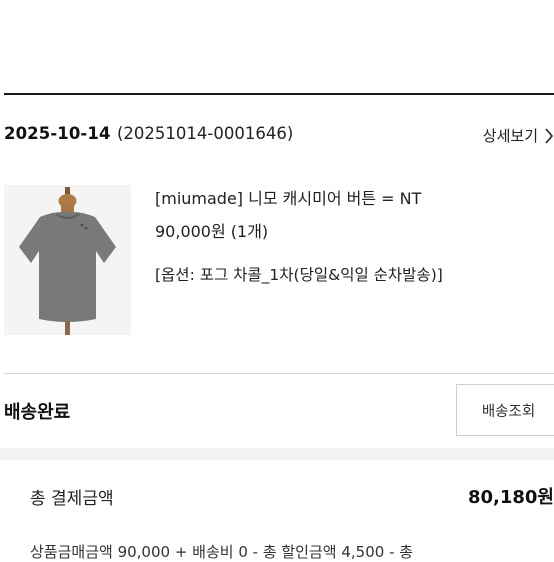 The height and width of the screenshot is (562, 554). Describe the element at coordinates (277, 454) in the screenshot. I see `section-separator-band` at that location.